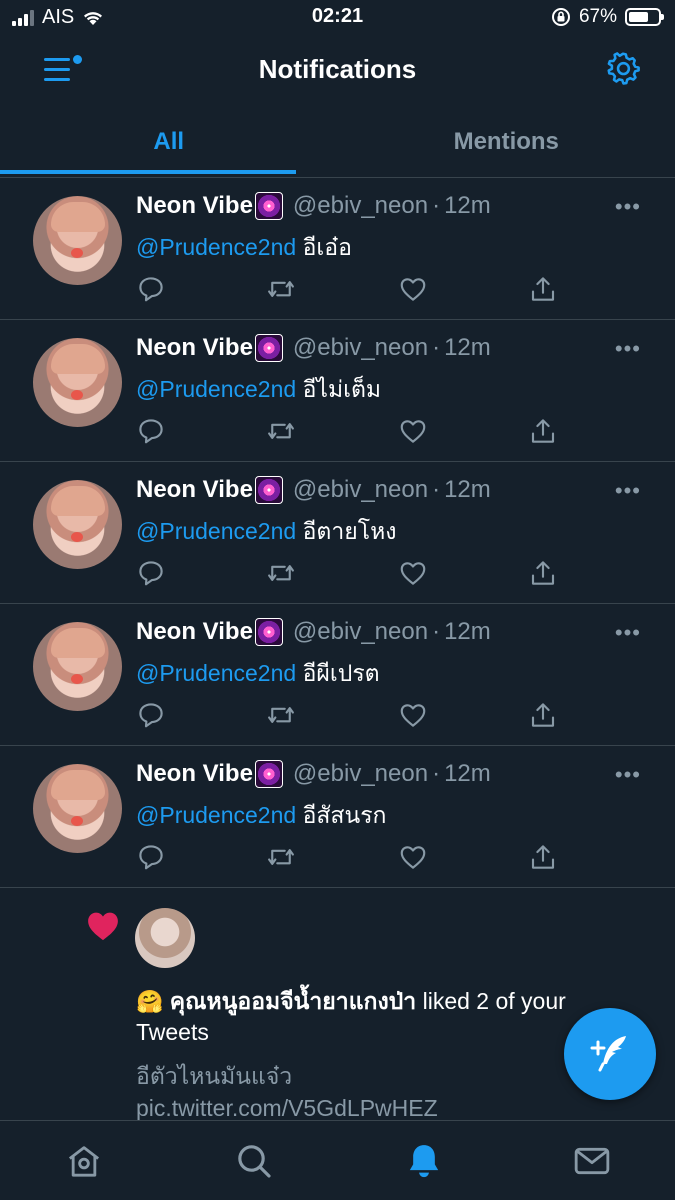 This screenshot has height=1200, width=675. I want to click on orientation-lock-icon, so click(560, 17).